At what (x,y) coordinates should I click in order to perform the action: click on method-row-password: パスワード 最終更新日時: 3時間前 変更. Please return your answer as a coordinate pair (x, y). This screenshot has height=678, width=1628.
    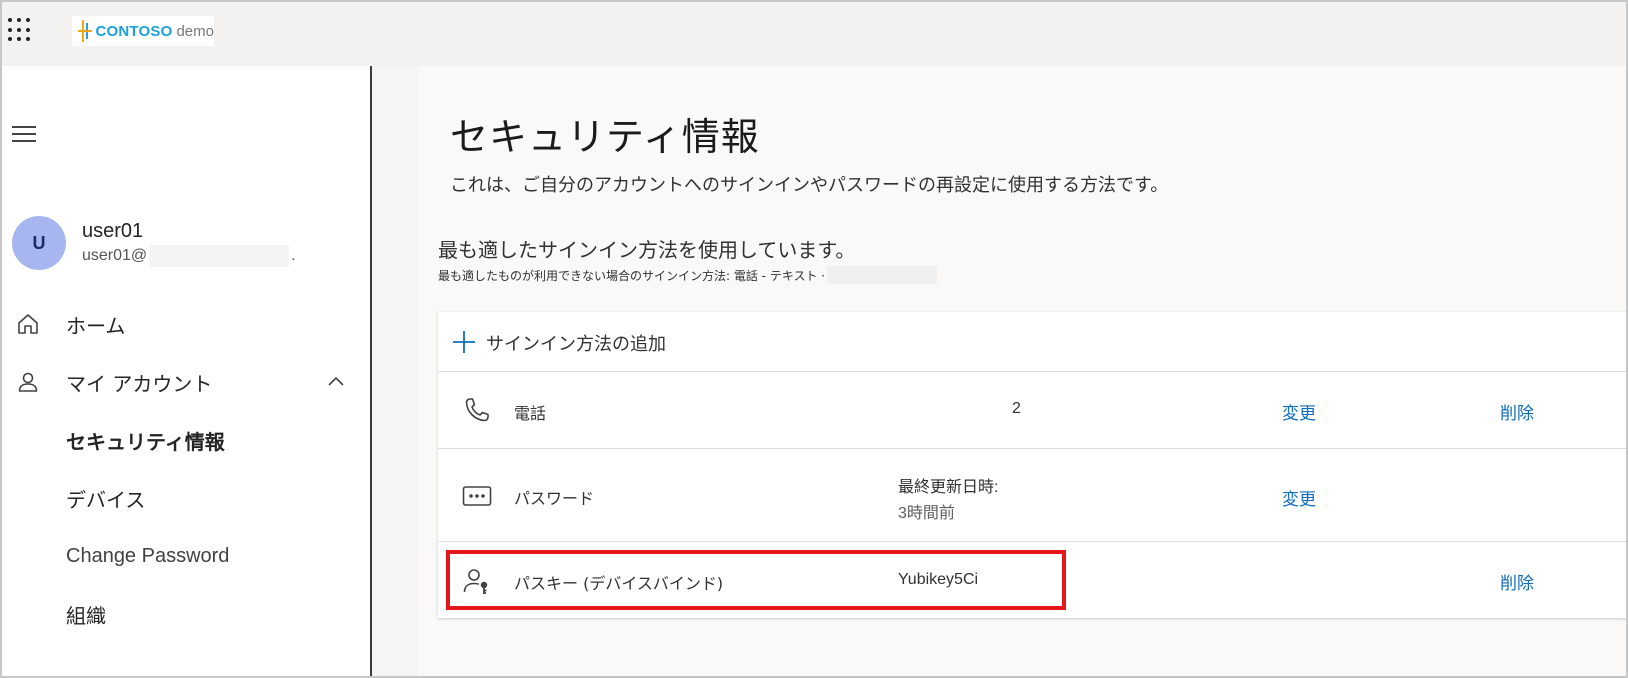
    Looking at the image, I should click on (1032, 495).